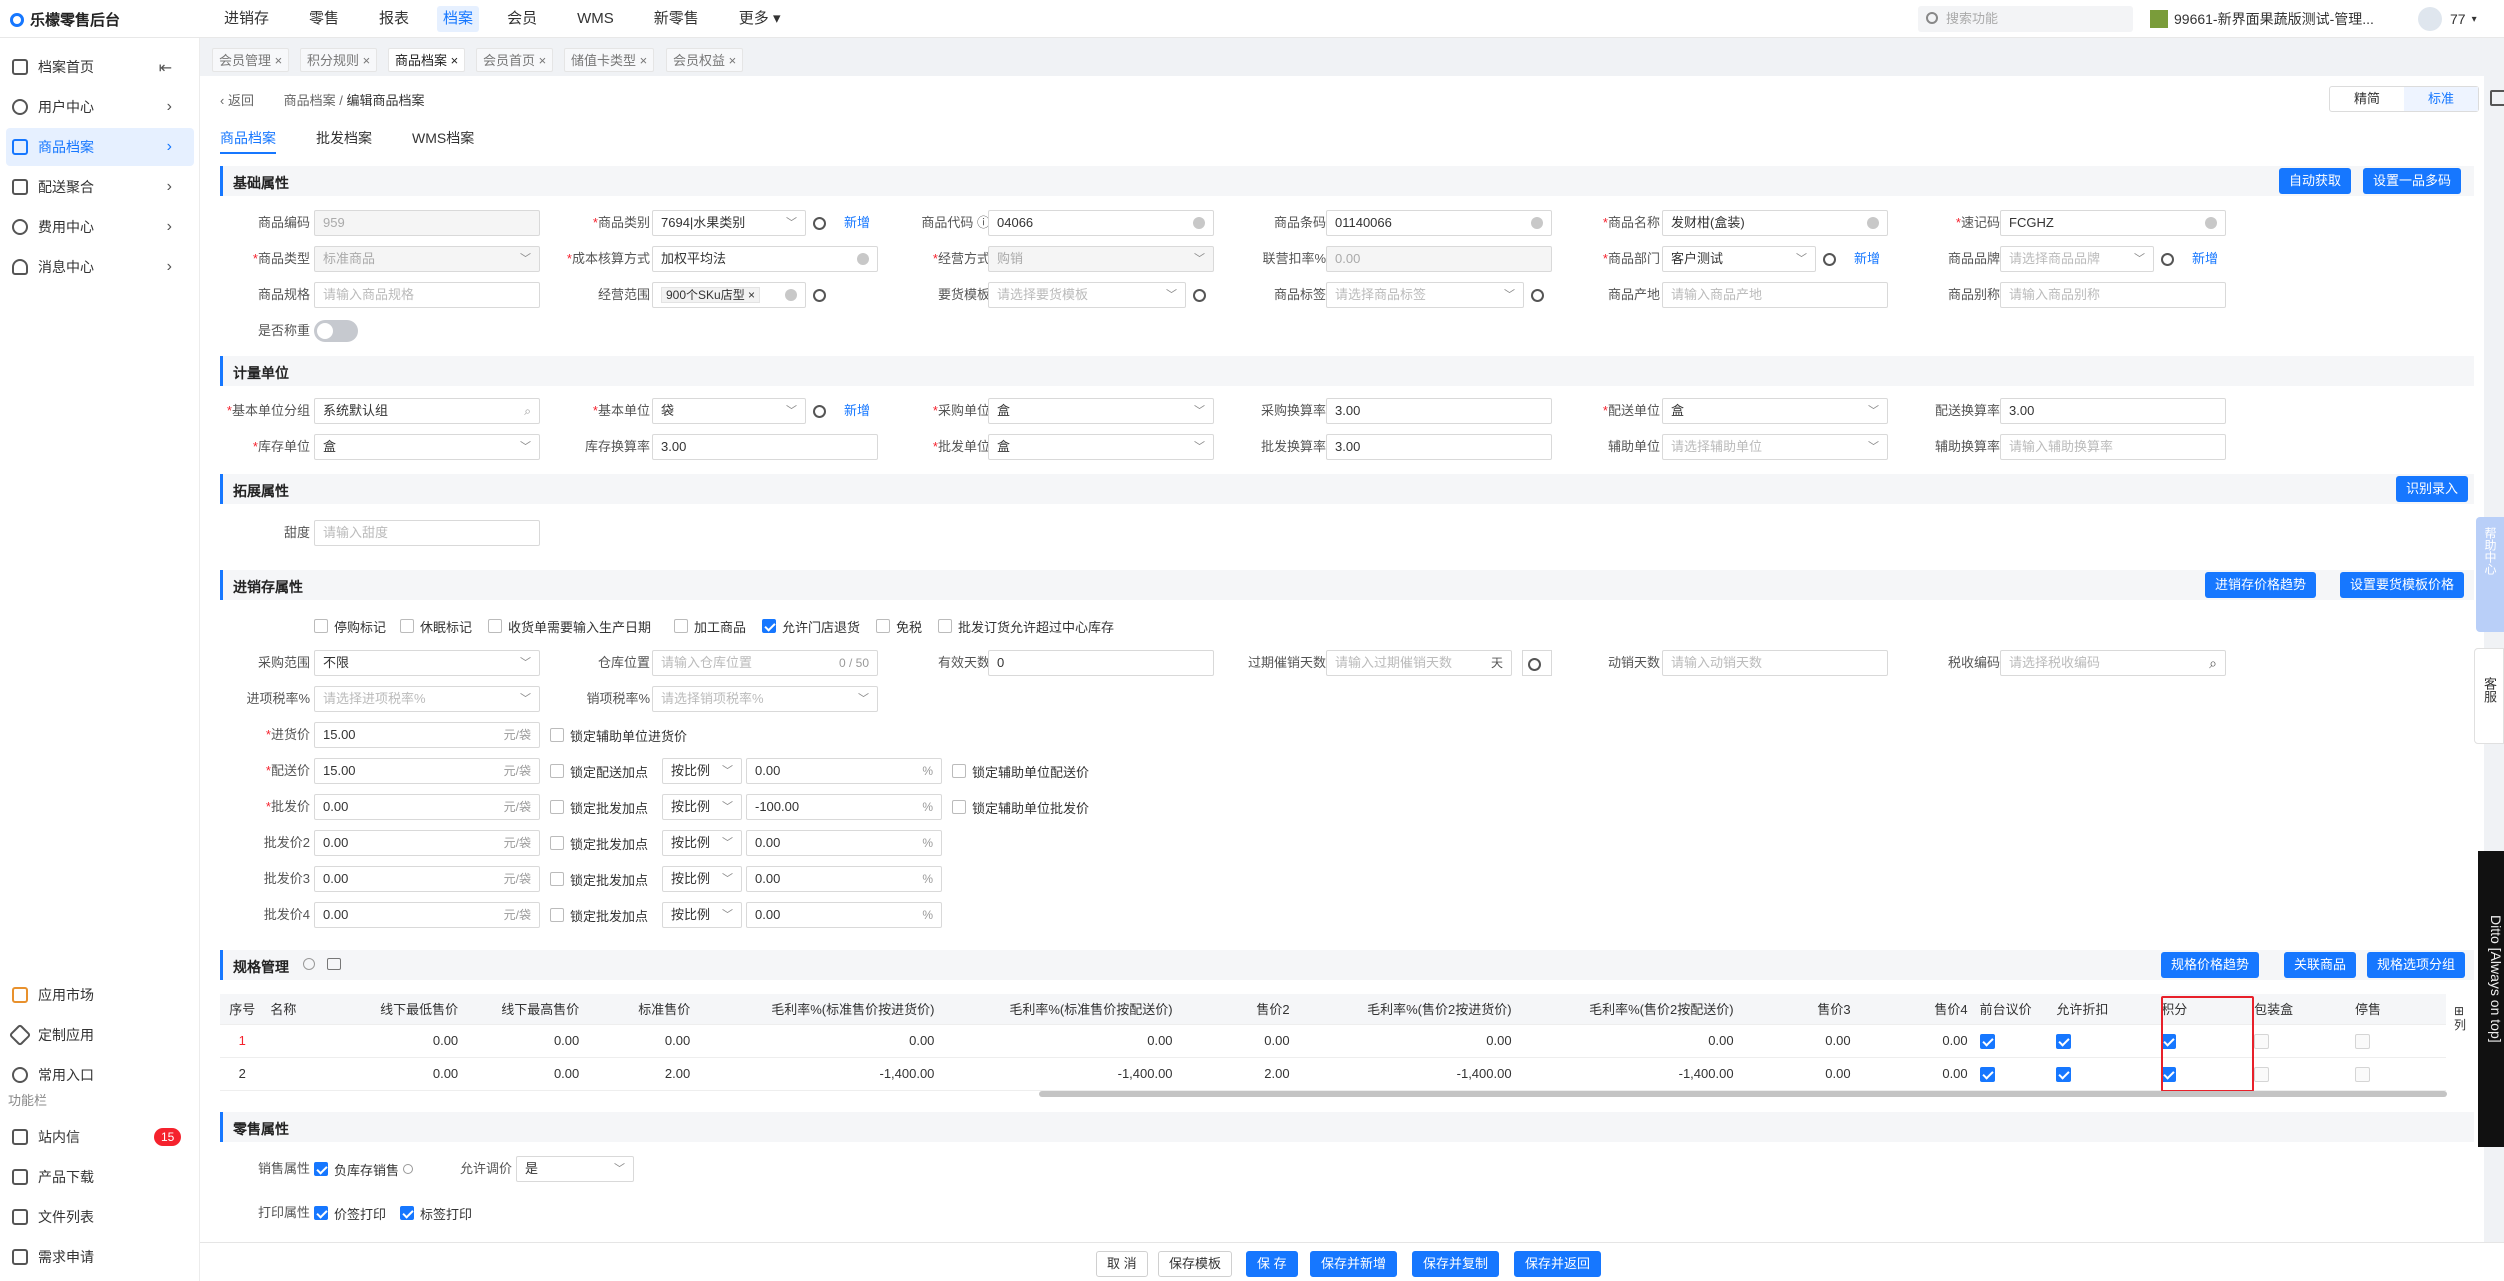 This screenshot has width=2504, height=1281. I want to click on column-settings: ⊞列, so click(2461, 1018).